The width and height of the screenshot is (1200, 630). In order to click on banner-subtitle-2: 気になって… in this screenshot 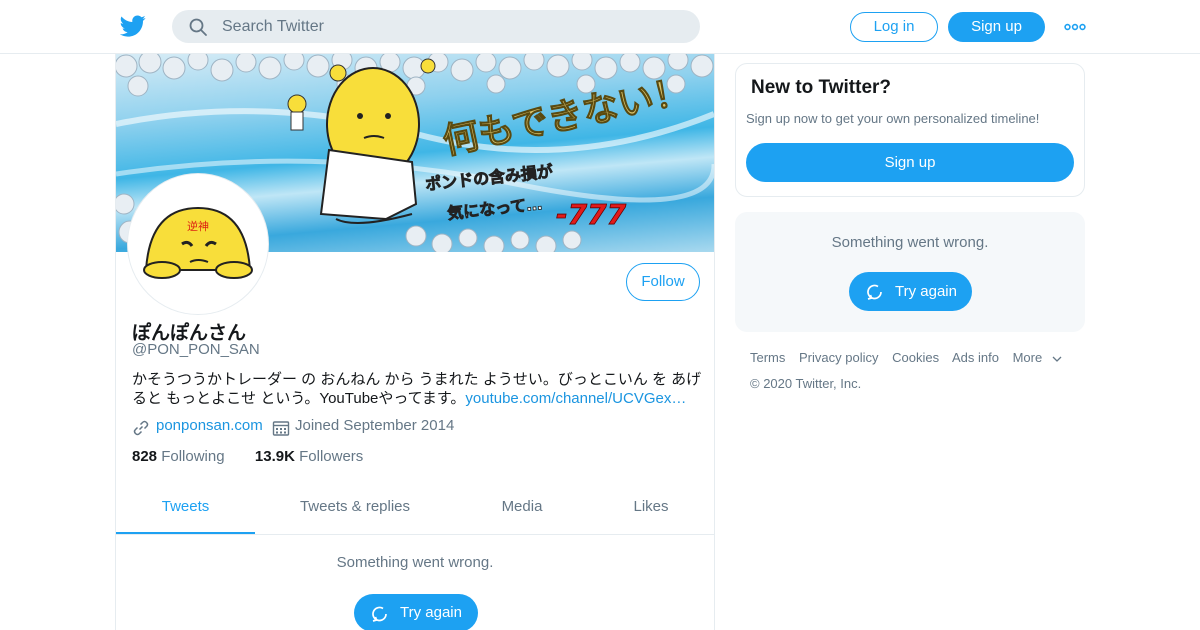, I will do `click(494, 208)`.